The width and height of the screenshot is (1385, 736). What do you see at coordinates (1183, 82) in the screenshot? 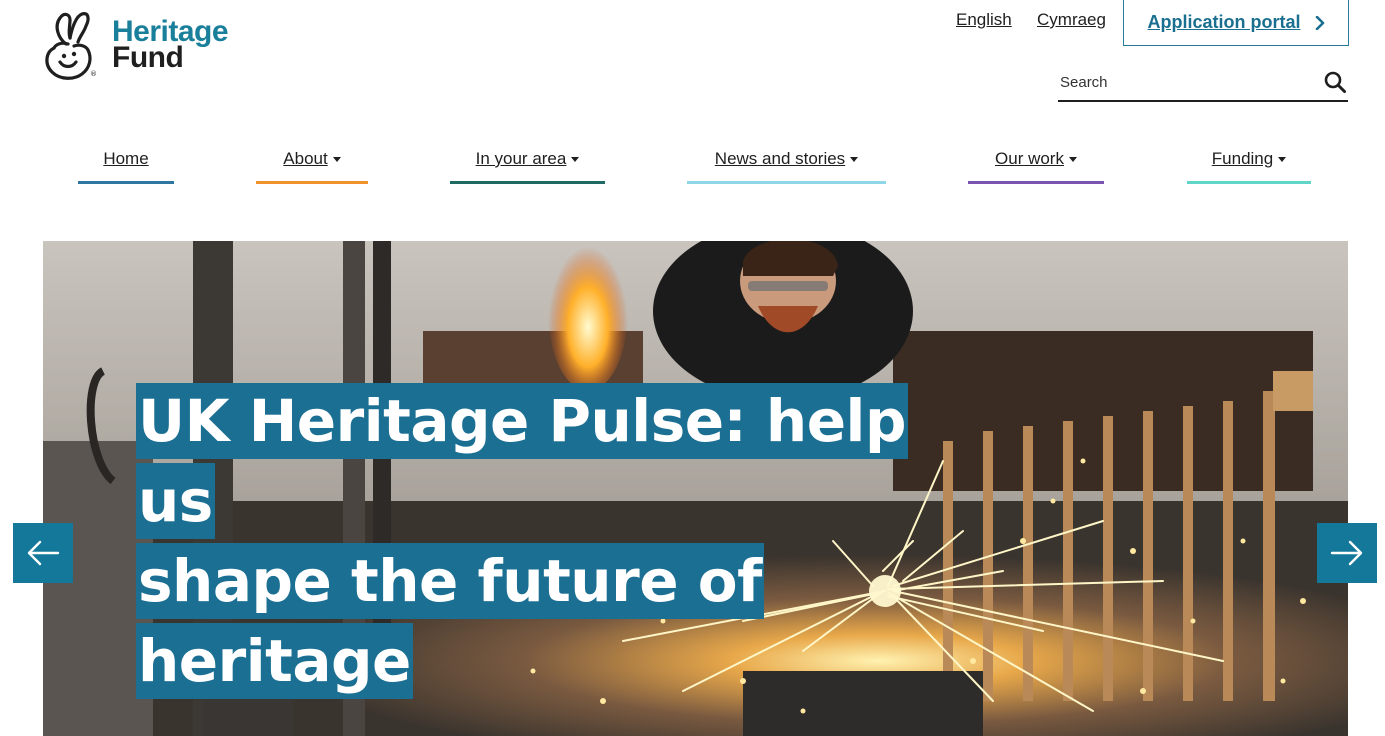
I see `search-input` at bounding box center [1183, 82].